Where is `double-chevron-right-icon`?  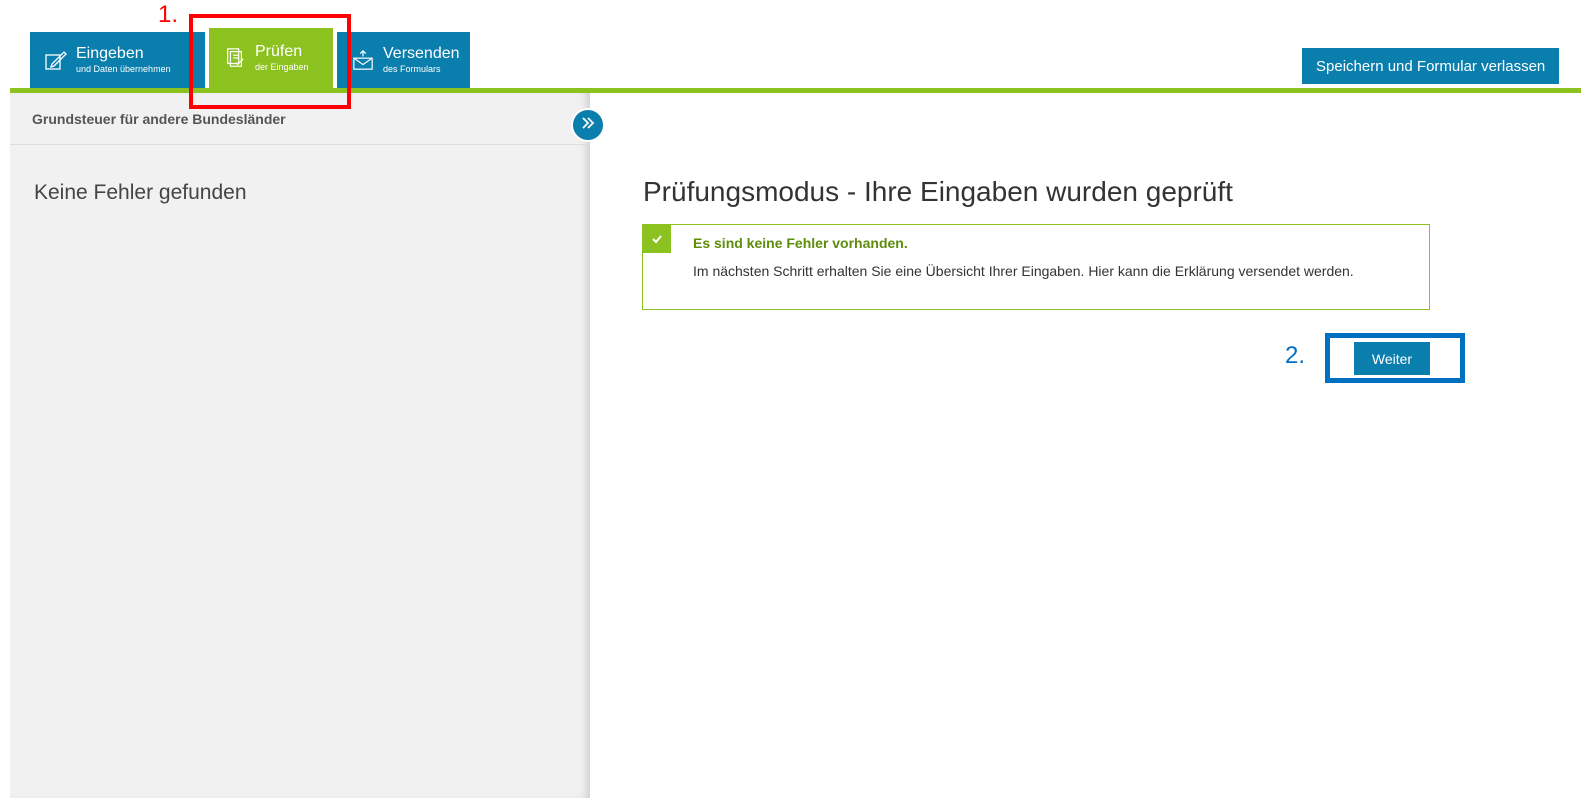 double-chevron-right-icon is located at coordinates (588, 125).